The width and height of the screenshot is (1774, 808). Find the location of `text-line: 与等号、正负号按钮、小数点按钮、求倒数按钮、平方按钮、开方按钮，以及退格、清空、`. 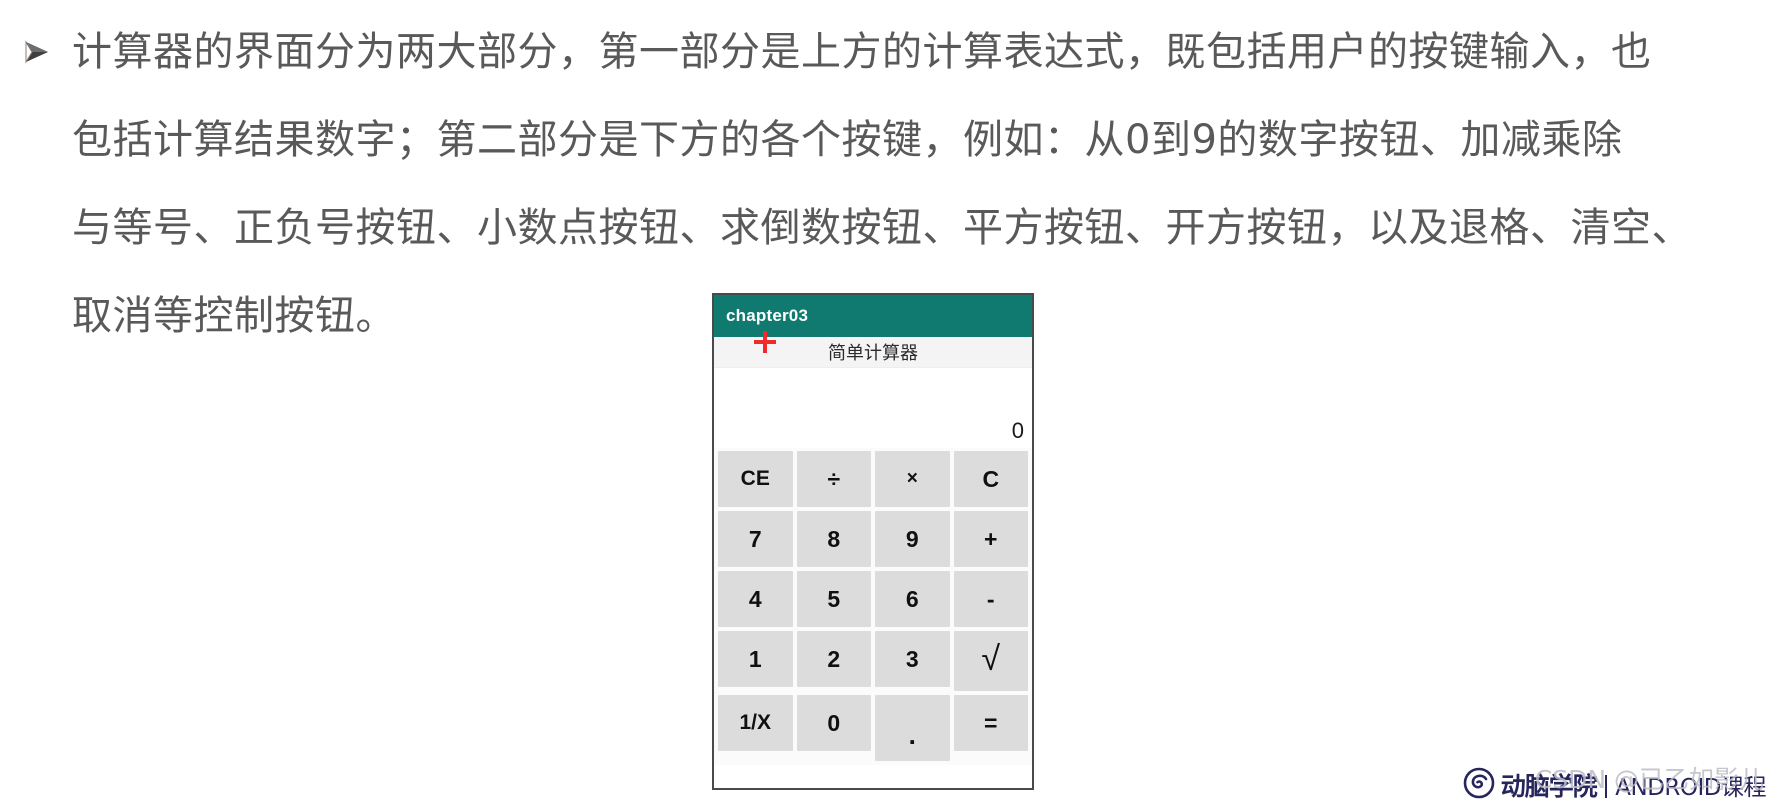

text-line: 与等号、正负号按钮、小数点按钮、求倒数按钮、平方按钮、开方按钮，以及退格、清空、 is located at coordinates (868, 228).